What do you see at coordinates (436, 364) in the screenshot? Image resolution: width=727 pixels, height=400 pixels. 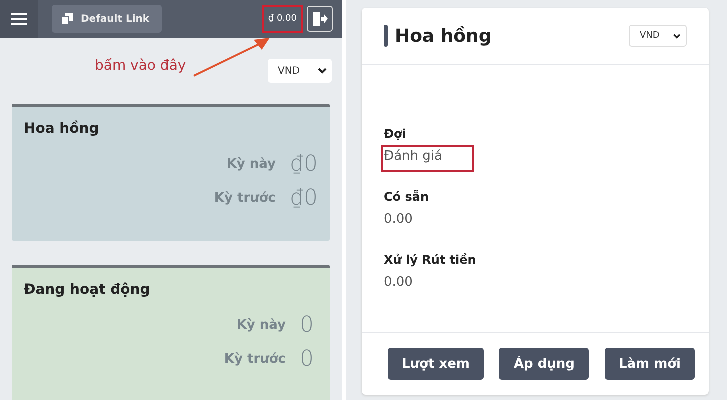 I see `action-button: Lượt xem` at bounding box center [436, 364].